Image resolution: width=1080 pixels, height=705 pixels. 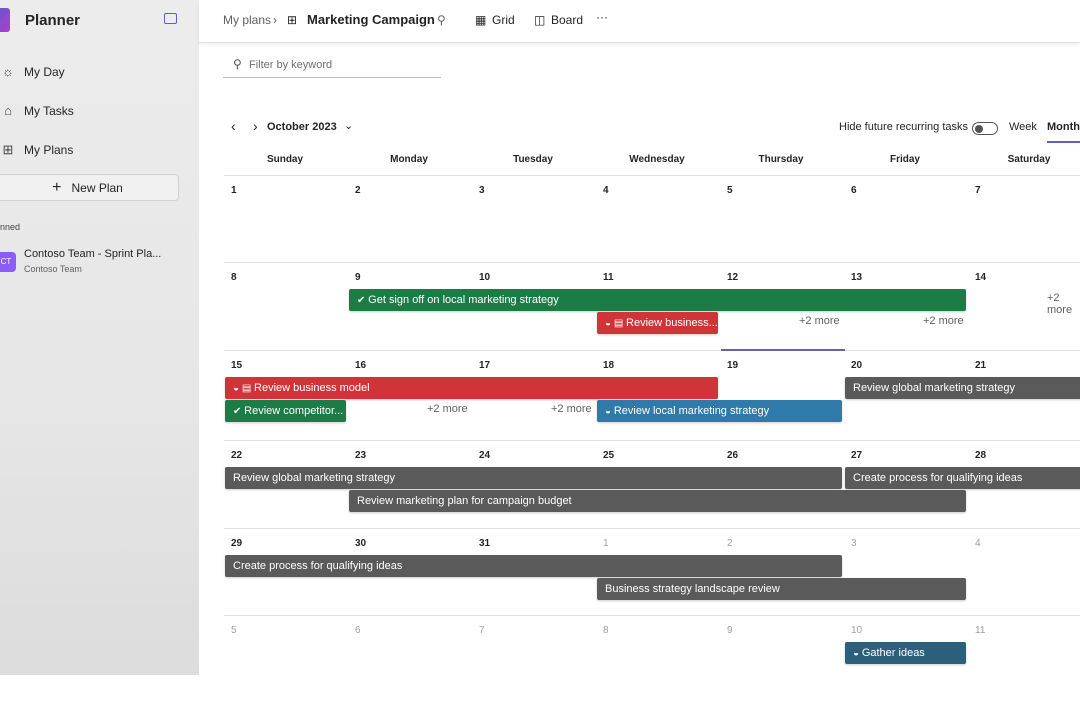 I want to click on task-title: Gather ideas, so click(x=893, y=653).